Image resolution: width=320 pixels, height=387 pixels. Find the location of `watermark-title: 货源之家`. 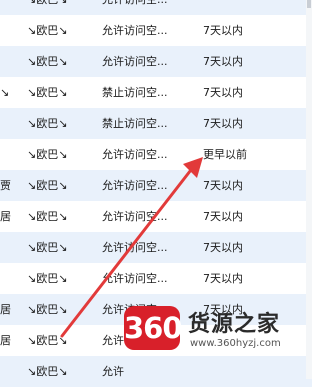

watermark-title: 货源之家 is located at coordinates (234, 324).